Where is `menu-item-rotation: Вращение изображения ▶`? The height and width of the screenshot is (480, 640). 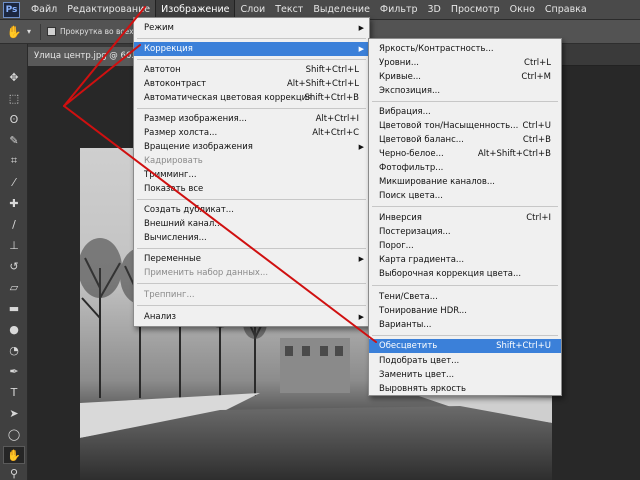
menu-item-rotation: Вращение изображения ▶ is located at coordinates (251, 147).